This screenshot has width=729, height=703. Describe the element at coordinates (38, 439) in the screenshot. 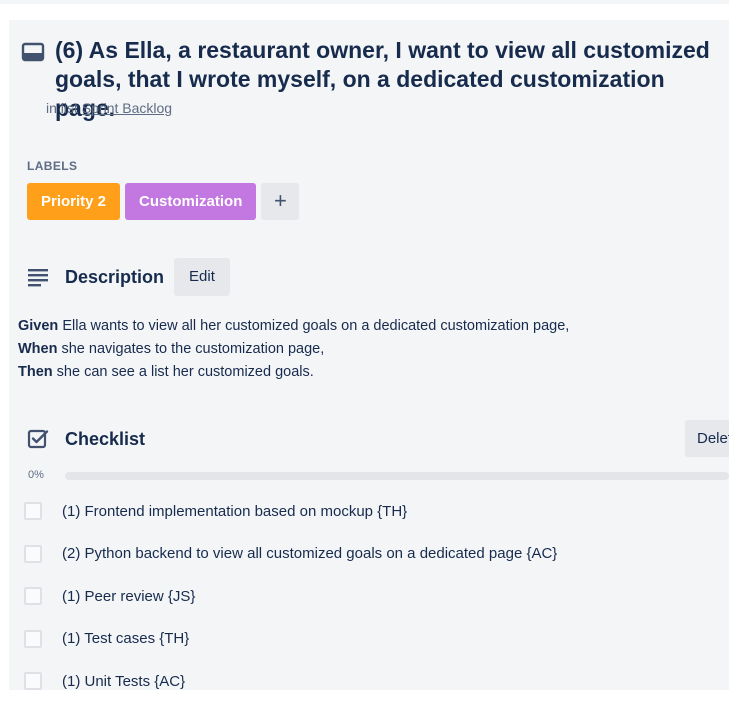

I see `checklist-checkbox-icon` at that location.